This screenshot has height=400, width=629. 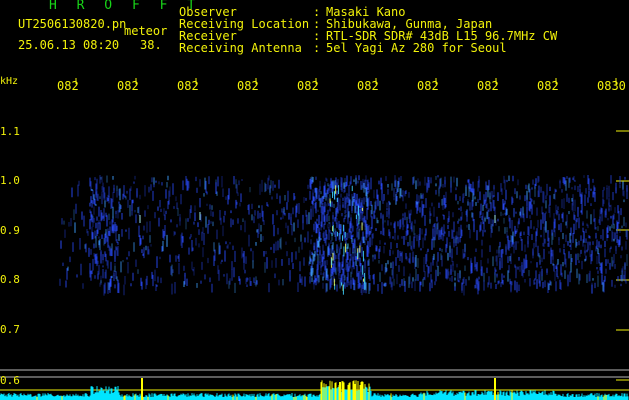 What do you see at coordinates (10, 279) in the screenshot?
I see `y-tick-label: 0.8` at bounding box center [10, 279].